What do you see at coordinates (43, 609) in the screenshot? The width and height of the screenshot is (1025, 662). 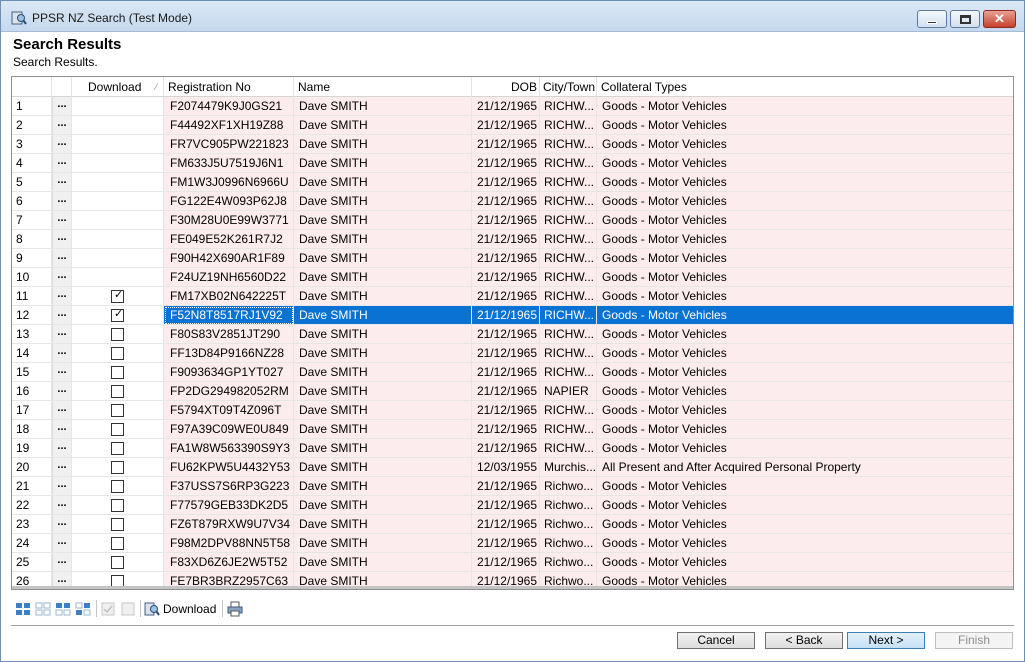 I see `deselect-all-icon` at bounding box center [43, 609].